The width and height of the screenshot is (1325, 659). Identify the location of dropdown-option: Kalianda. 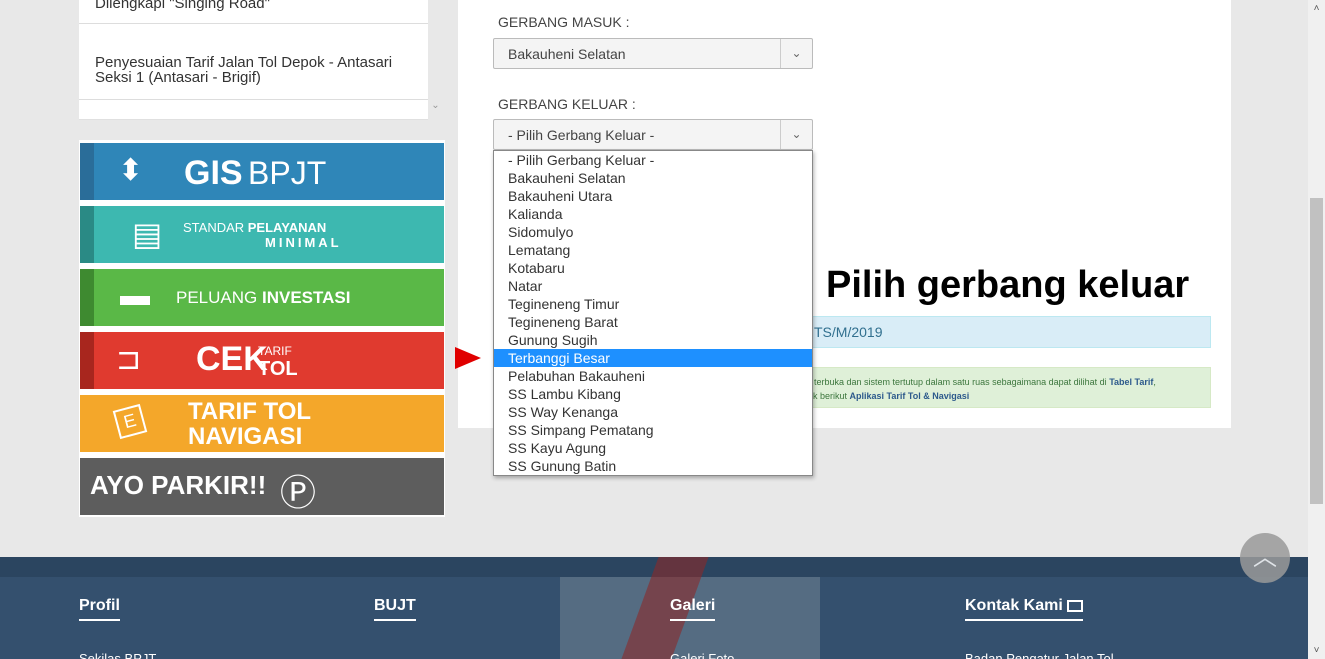
(653, 214).